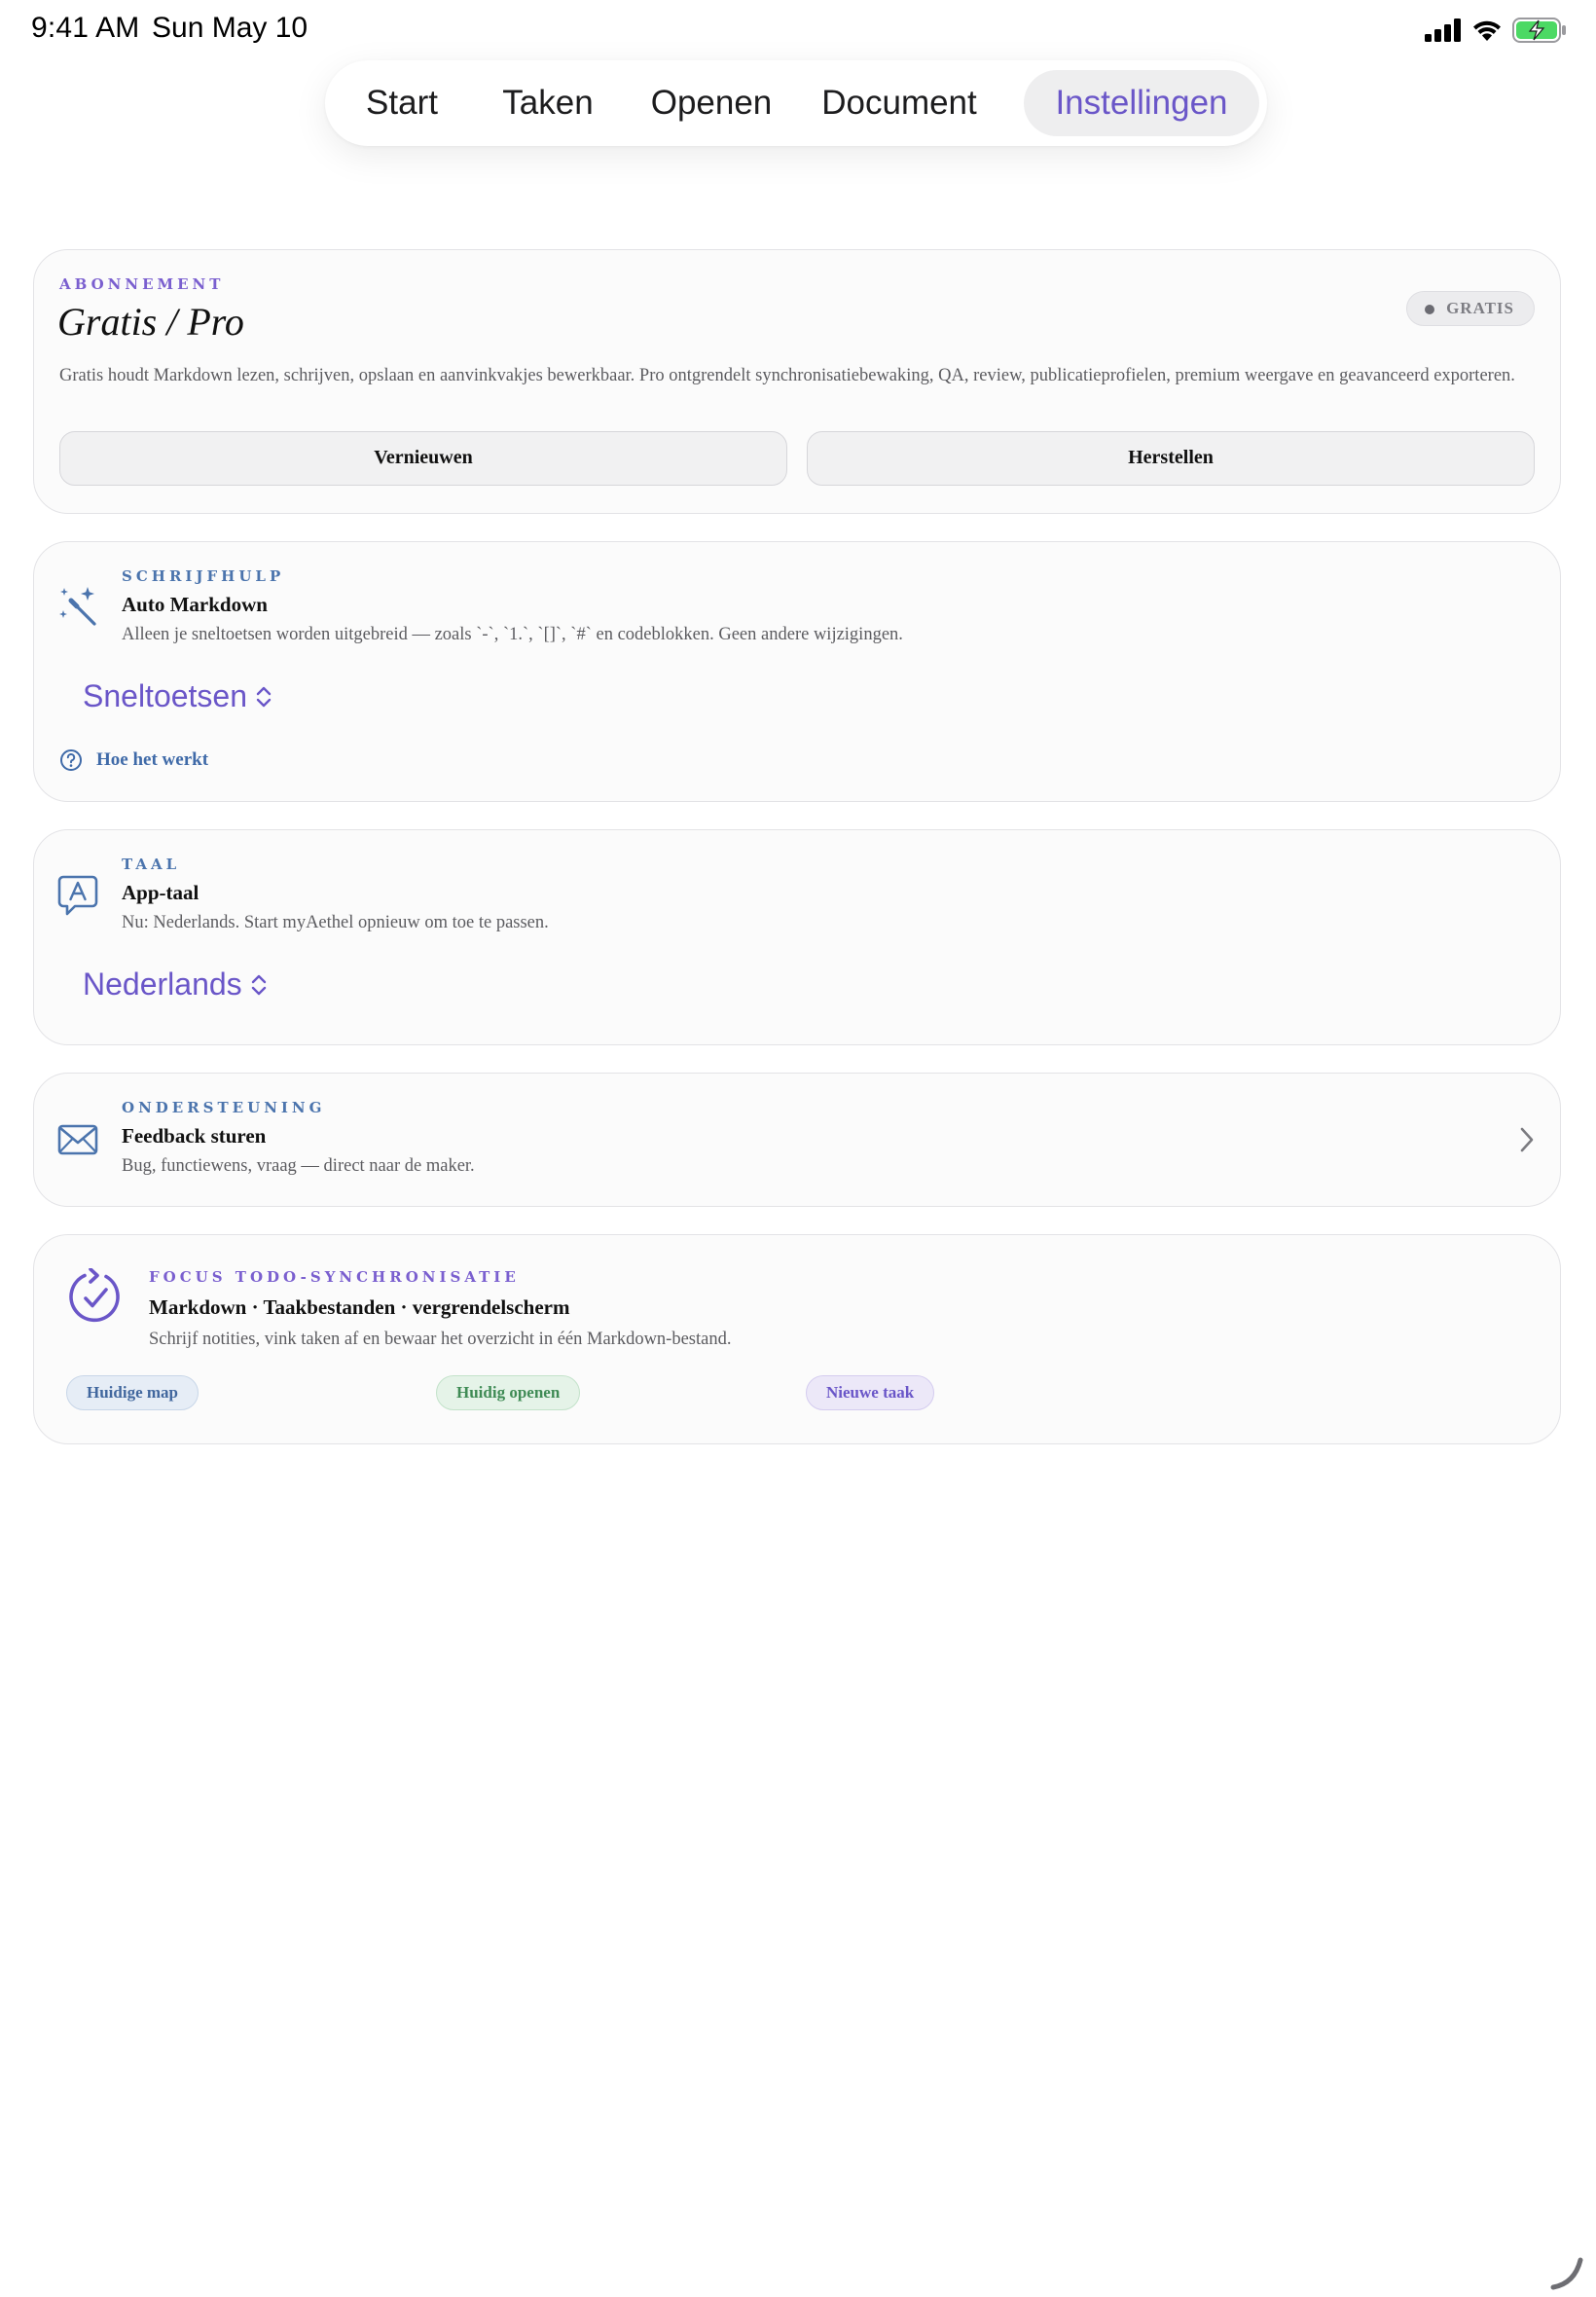 The image size is (1596, 2297). What do you see at coordinates (151, 864) in the screenshot?
I see `language-eyebrow: TAAL` at bounding box center [151, 864].